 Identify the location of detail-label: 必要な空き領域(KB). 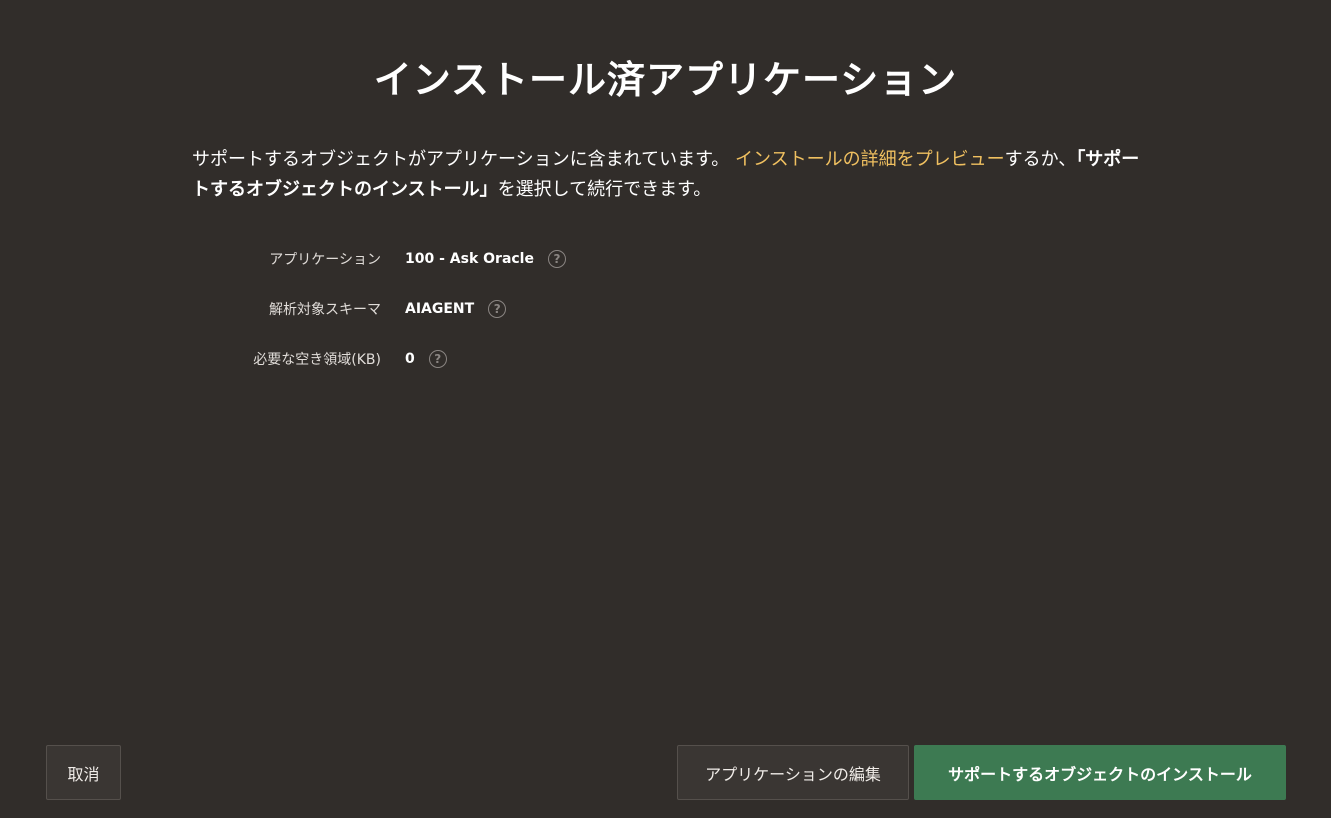
(317, 360).